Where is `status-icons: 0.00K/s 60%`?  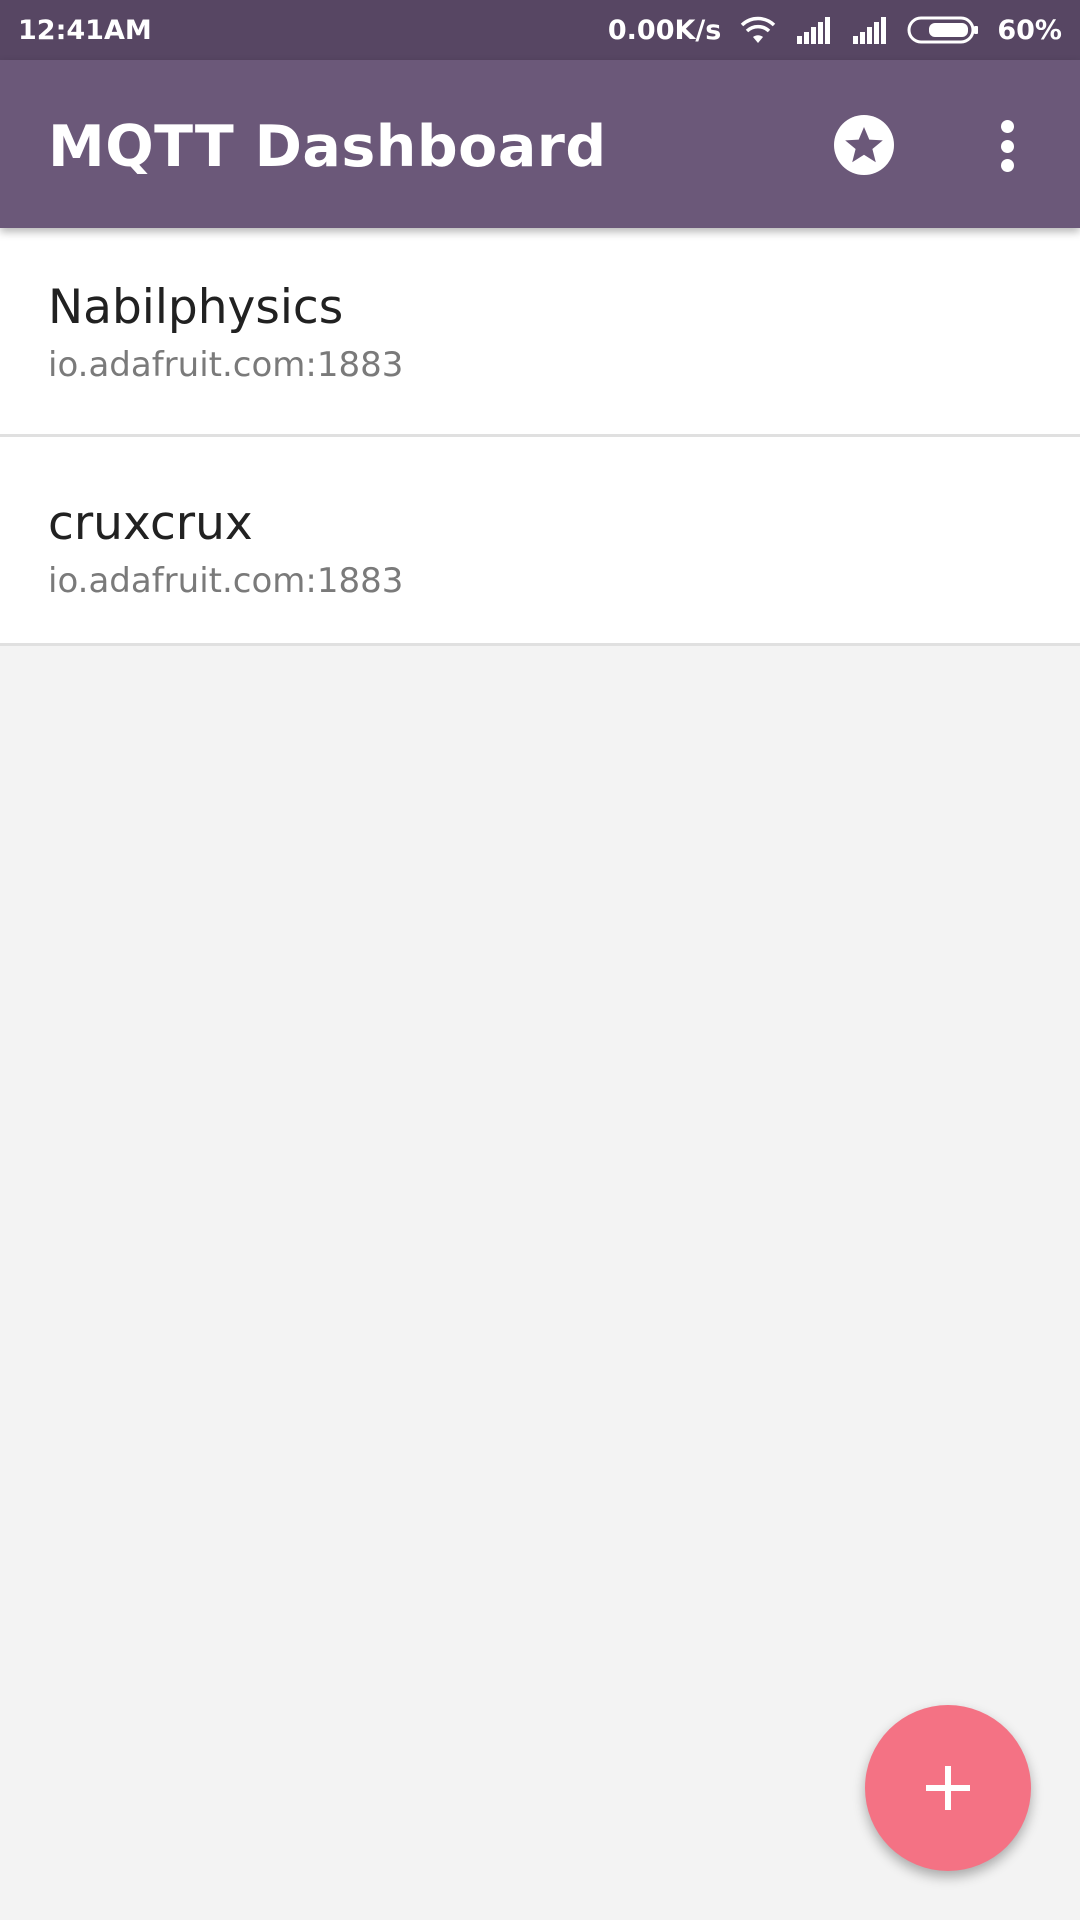
status-icons: 0.00K/s 60% is located at coordinates (835, 30).